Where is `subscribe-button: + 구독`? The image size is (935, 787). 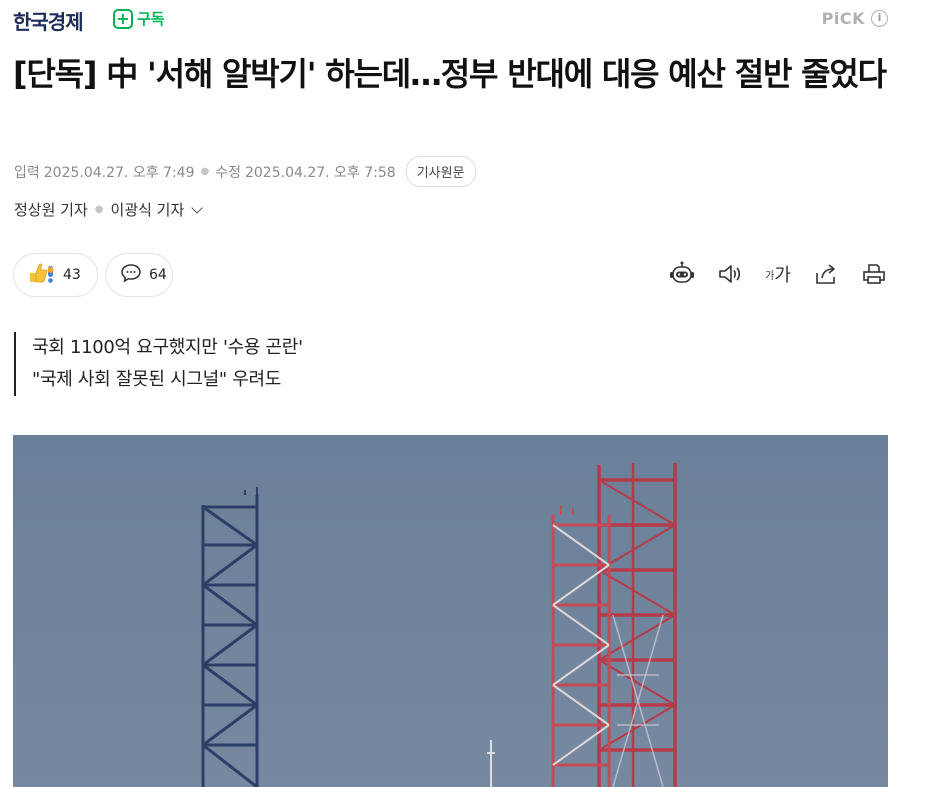 subscribe-button: + 구독 is located at coordinates (139, 18).